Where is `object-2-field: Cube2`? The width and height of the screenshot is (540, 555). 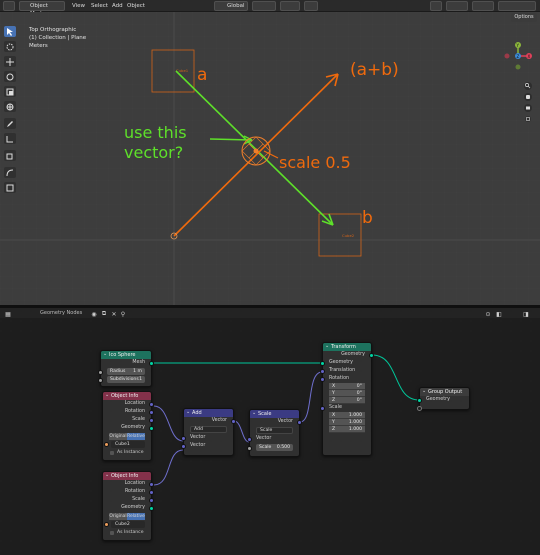
object-2-field: Cube2 is located at coordinates (124, 524).